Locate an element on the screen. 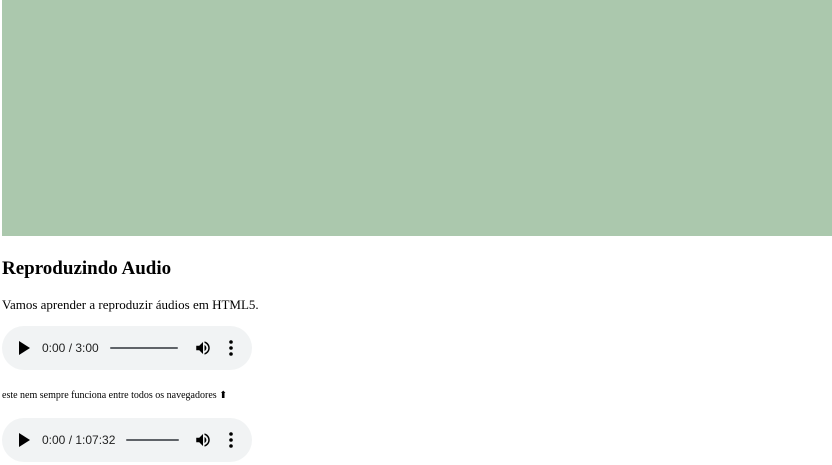 This screenshot has width=832, height=465. page-title: Reproduzindo Audio is located at coordinates (87, 268).